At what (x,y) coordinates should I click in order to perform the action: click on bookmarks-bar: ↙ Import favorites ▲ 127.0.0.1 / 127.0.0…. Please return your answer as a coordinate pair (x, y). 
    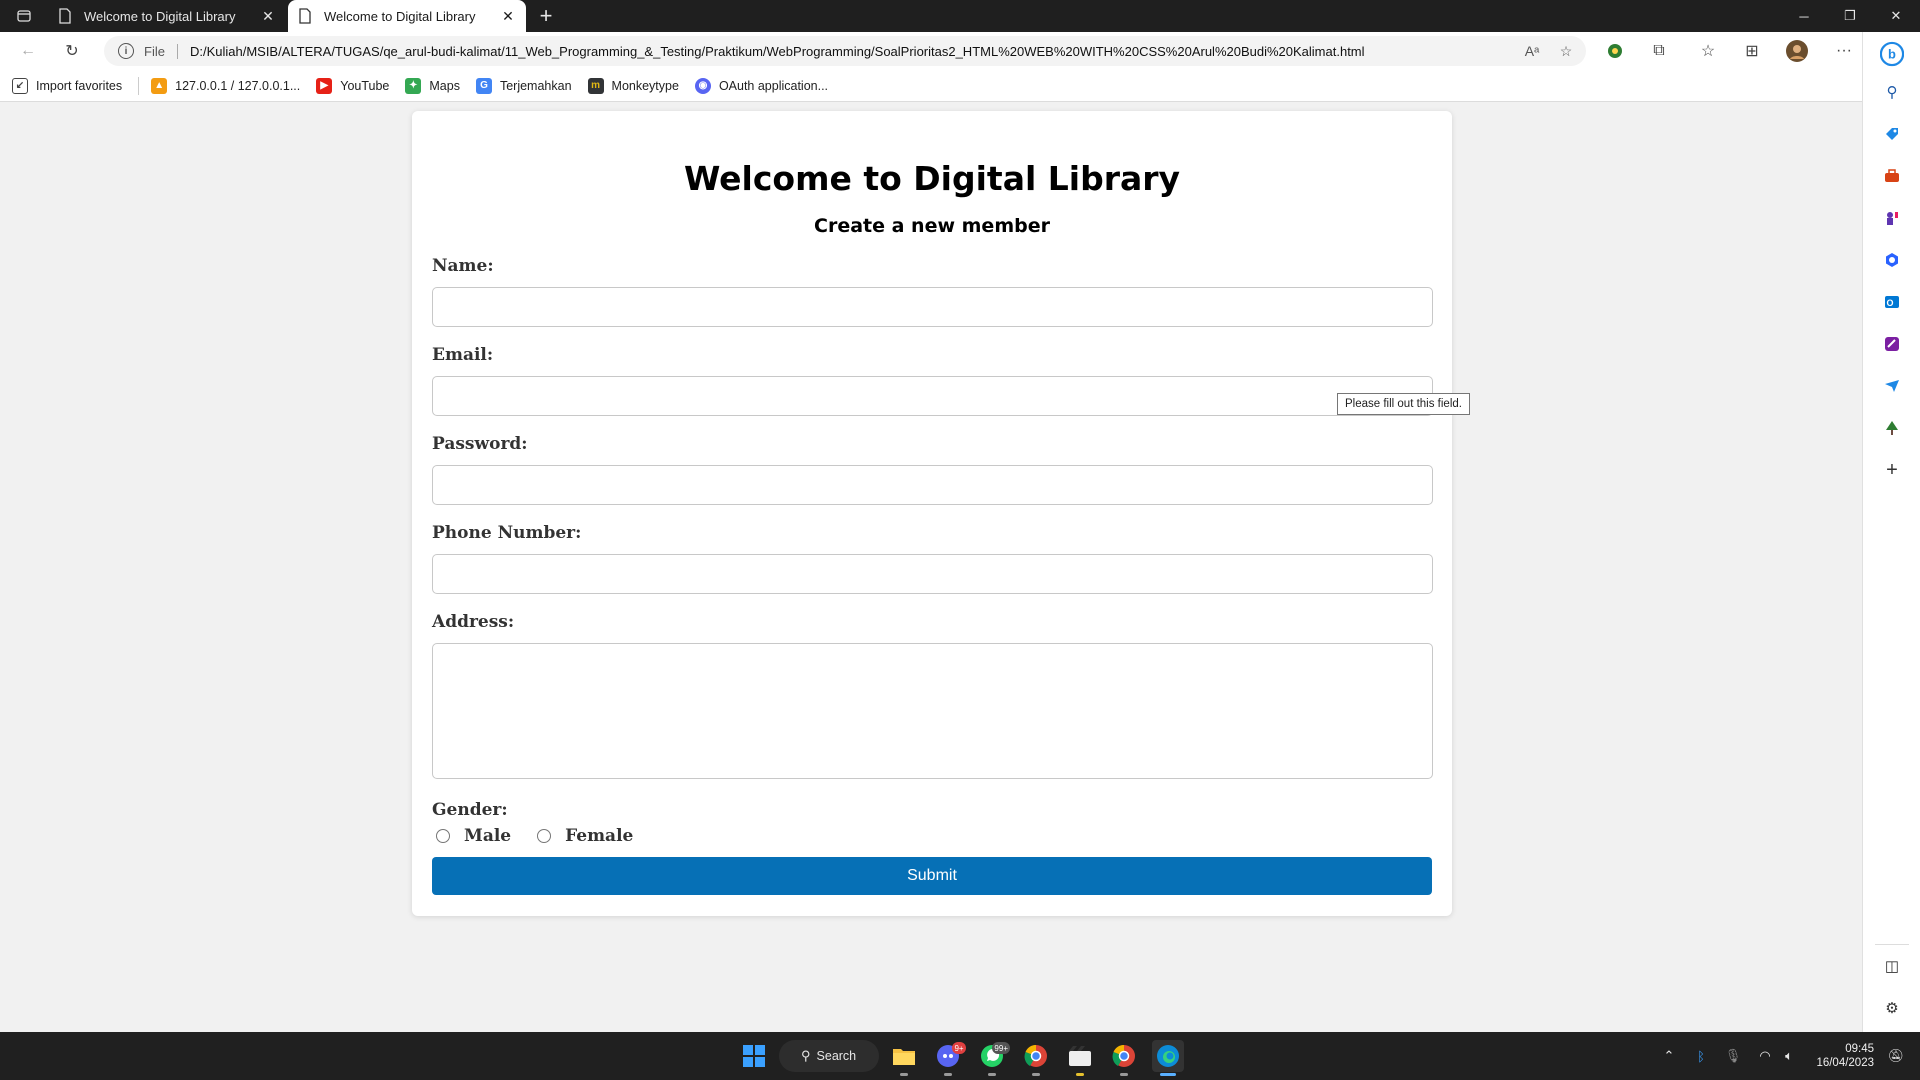
    Looking at the image, I should click on (931, 86).